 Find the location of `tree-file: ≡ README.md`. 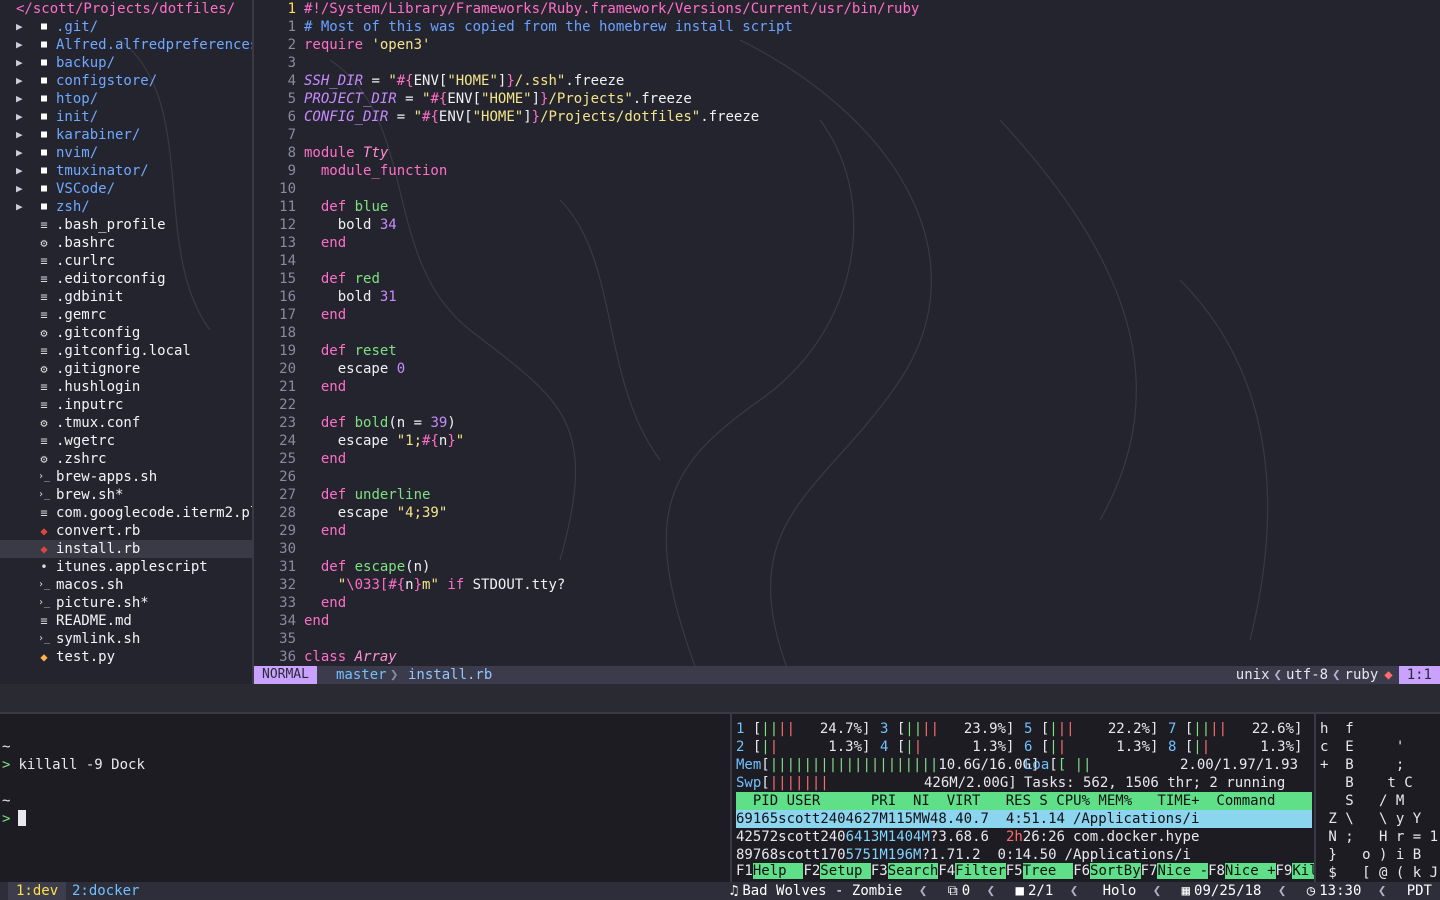

tree-file: ≡ README.md is located at coordinates (126, 621).